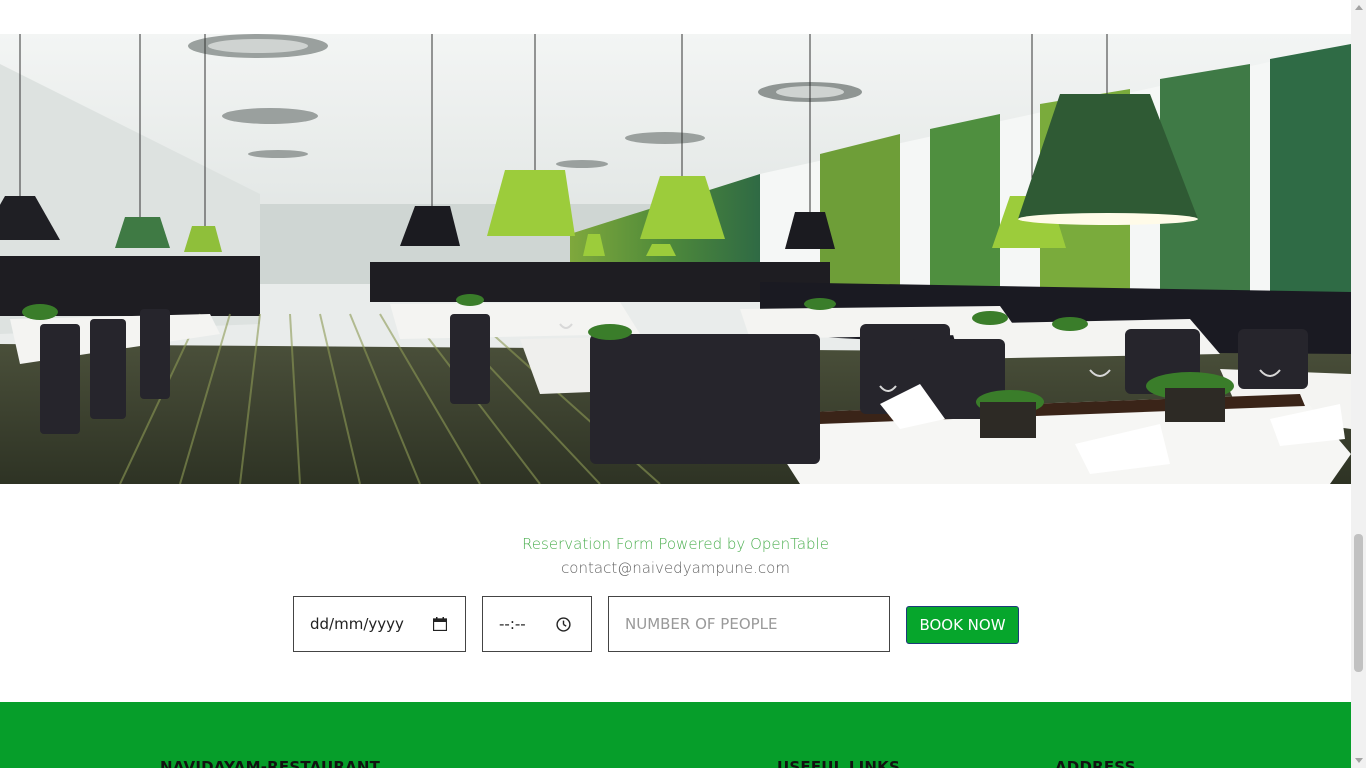  What do you see at coordinates (357, 624) in the screenshot?
I see `date-value: dd/mm/yyyy` at bounding box center [357, 624].